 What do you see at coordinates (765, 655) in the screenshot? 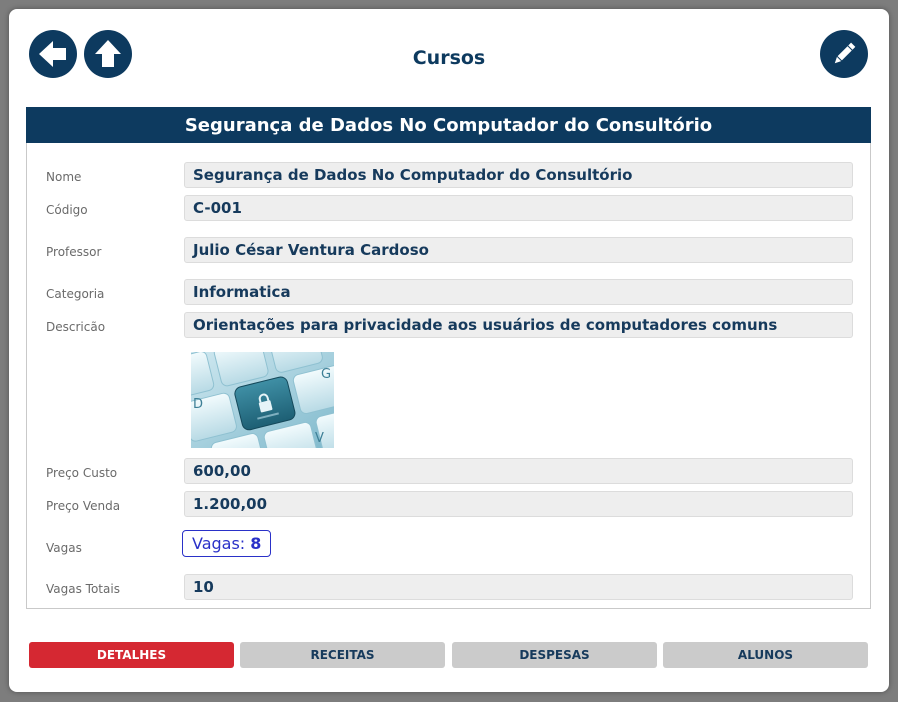
I see `tab-alunos: ALUNOS` at bounding box center [765, 655].